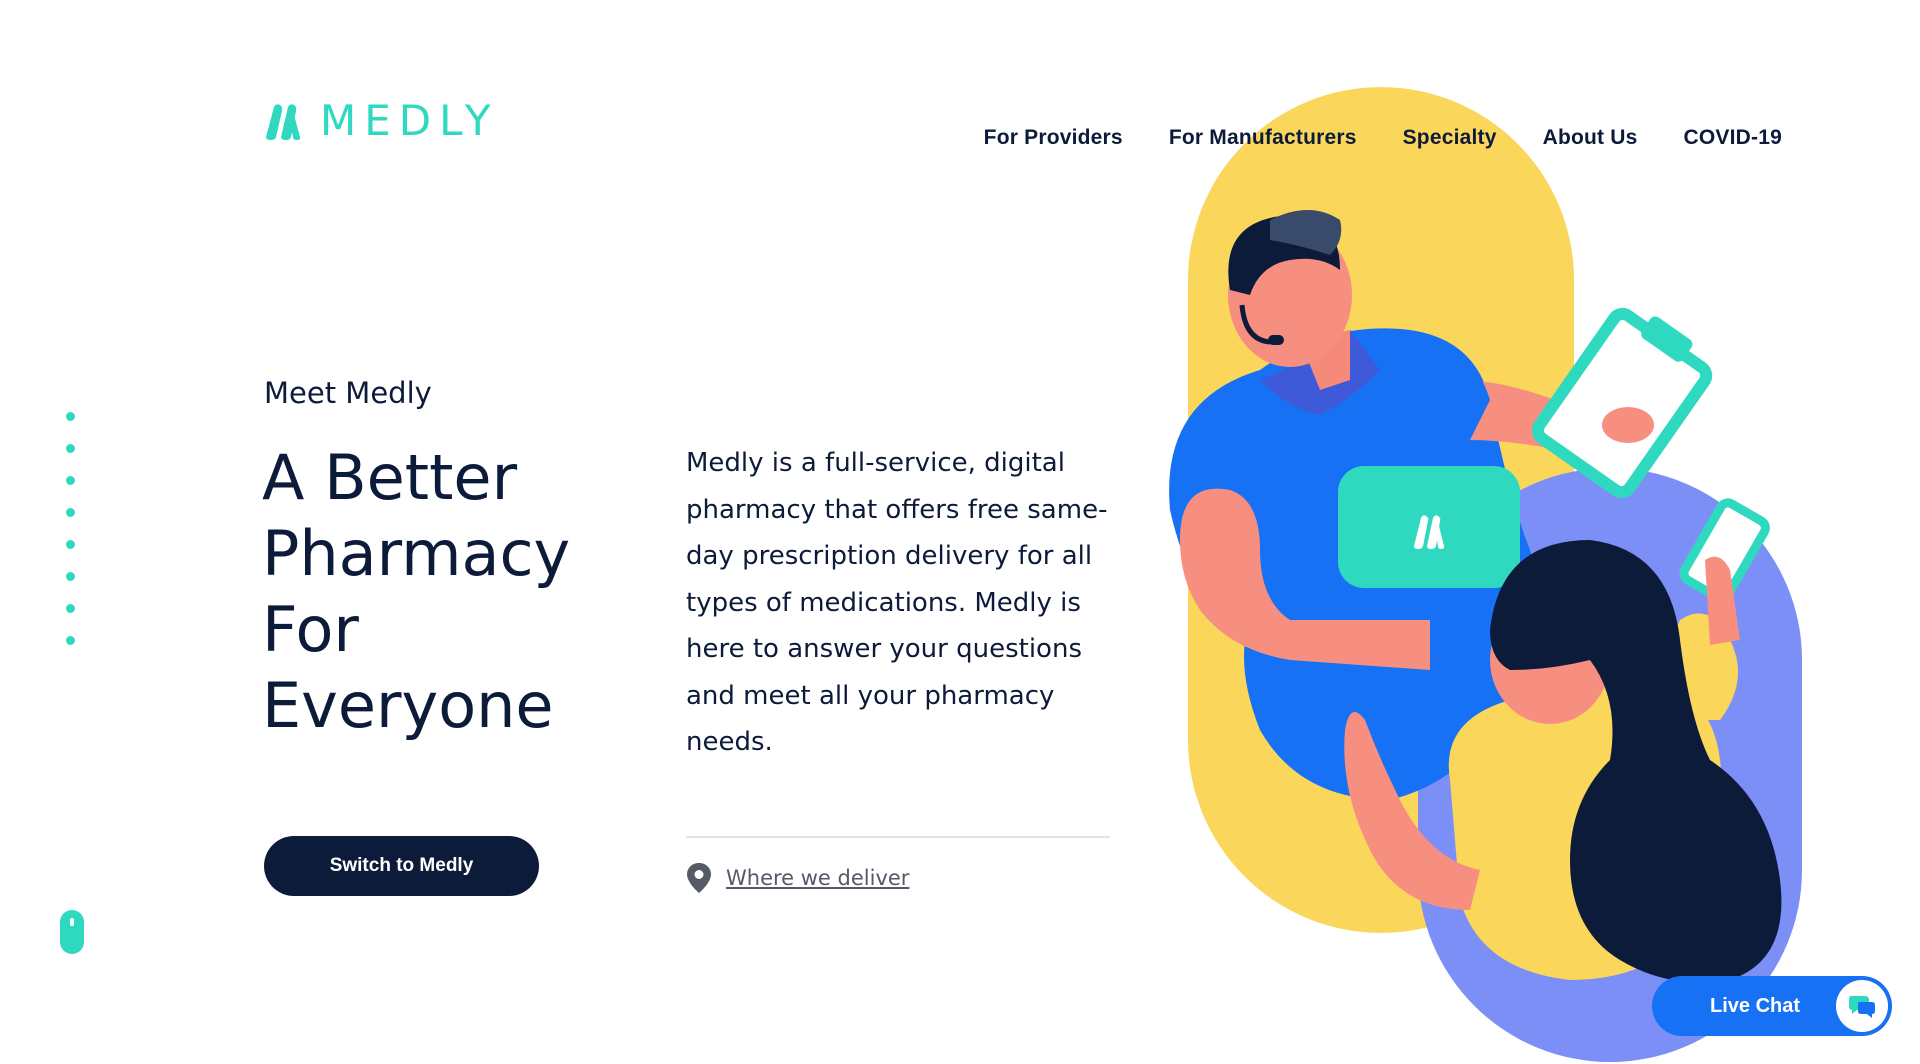 This screenshot has width=1920, height=1064. I want to click on nav-specialty: Specialty, so click(1450, 138).